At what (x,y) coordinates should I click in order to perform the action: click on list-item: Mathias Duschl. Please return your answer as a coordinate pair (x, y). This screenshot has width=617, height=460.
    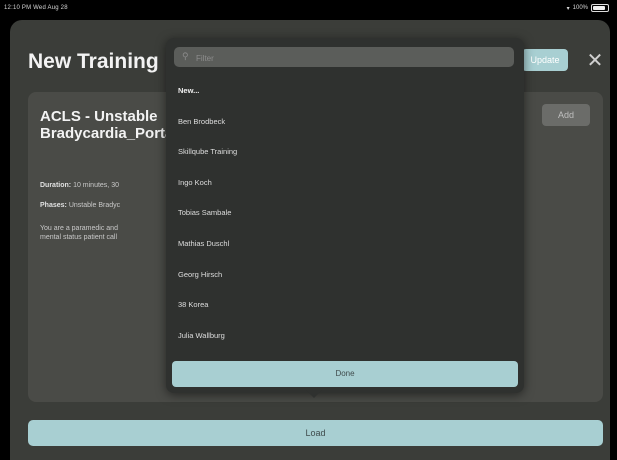
    Looking at the image, I should click on (345, 244).